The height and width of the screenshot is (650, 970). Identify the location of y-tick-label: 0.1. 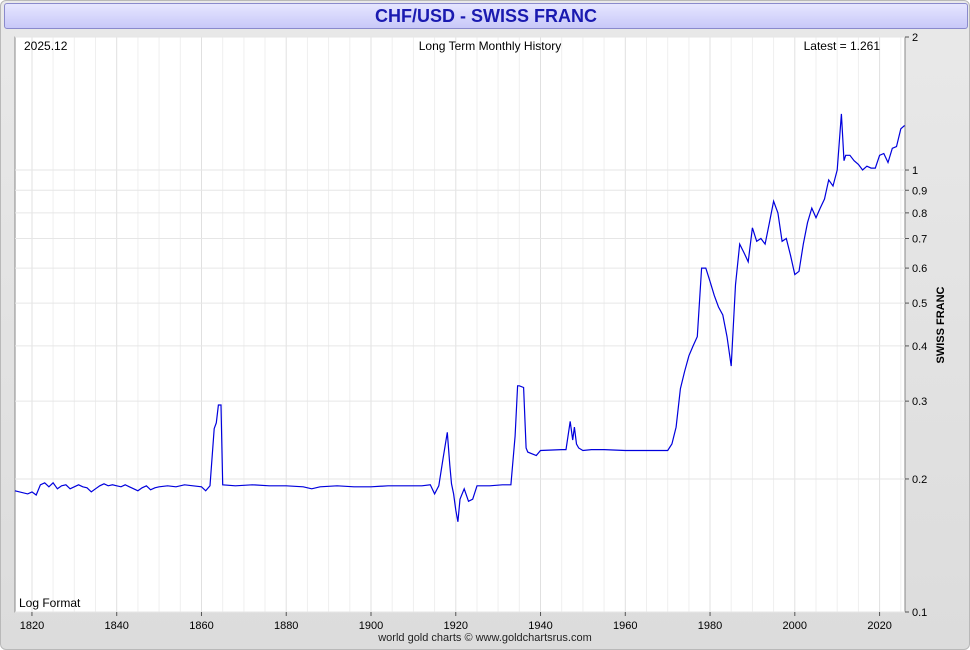
(919, 613).